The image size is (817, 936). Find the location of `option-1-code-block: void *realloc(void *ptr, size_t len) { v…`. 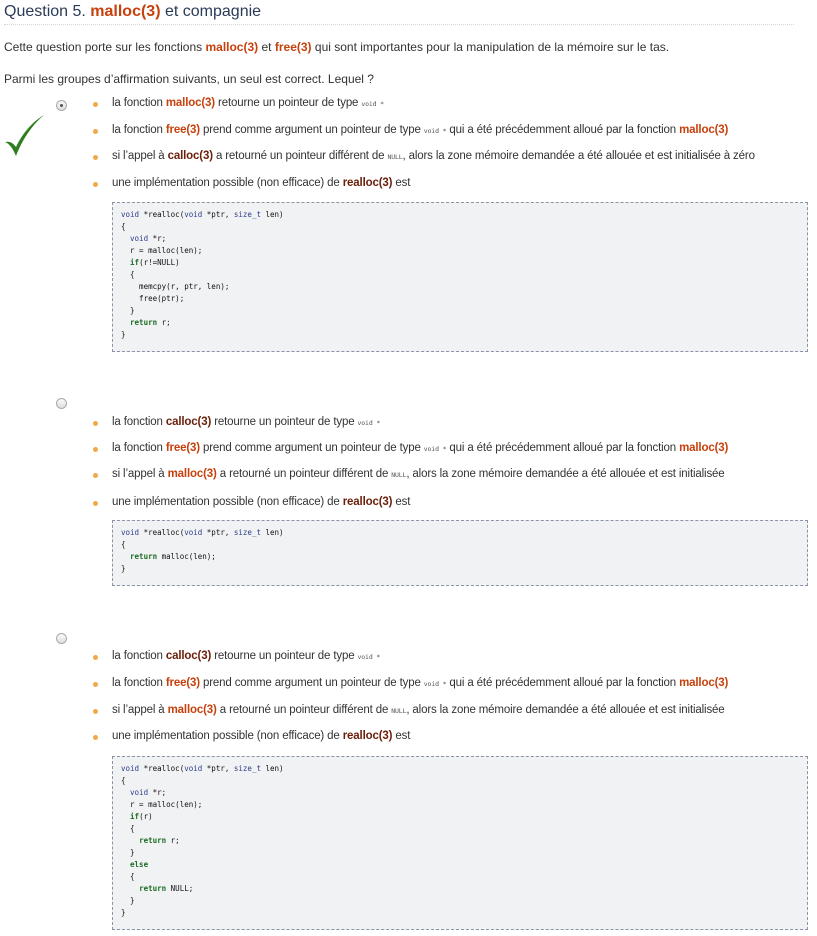

option-1-code-block: void *realloc(void *ptr, size_t len) { v… is located at coordinates (460, 277).